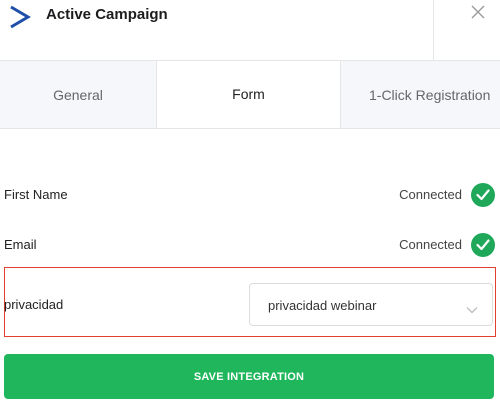  What do you see at coordinates (467, 30) in the screenshot?
I see `close-button` at bounding box center [467, 30].